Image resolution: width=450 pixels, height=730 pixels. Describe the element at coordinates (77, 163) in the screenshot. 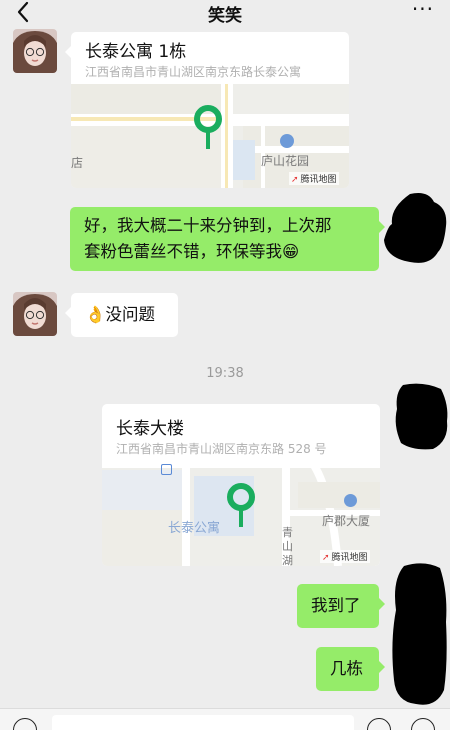

I see `map-poi-label: 店` at that location.